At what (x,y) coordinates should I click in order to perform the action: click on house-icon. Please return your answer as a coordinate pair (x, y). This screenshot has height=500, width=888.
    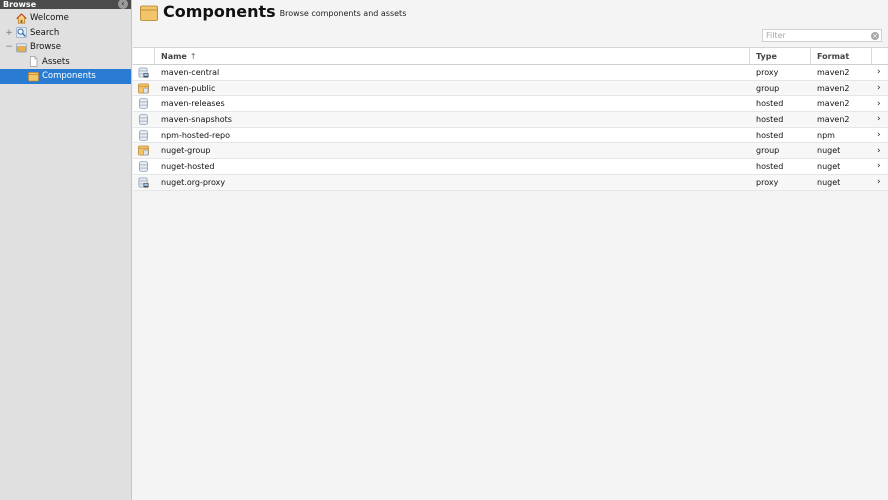
    Looking at the image, I should click on (21, 18).